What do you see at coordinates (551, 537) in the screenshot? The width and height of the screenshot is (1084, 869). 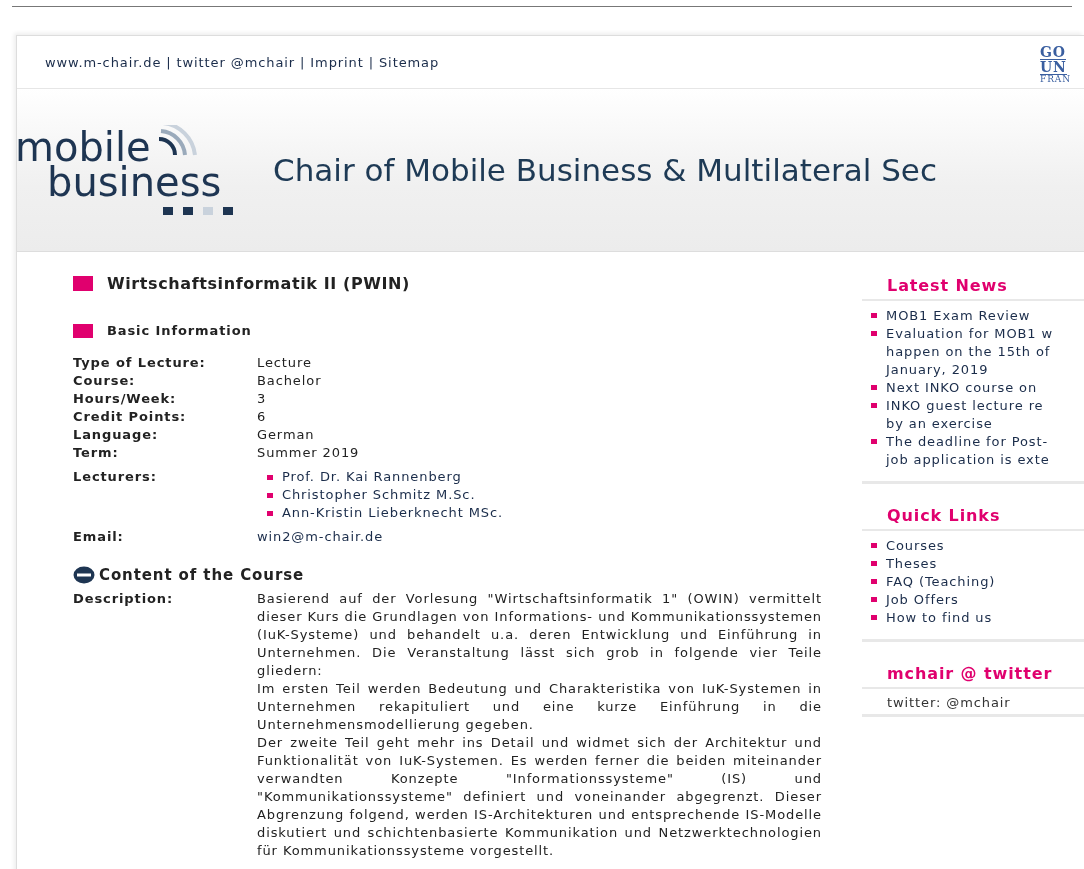 I see `email-link: win2@m-chair.de` at bounding box center [551, 537].